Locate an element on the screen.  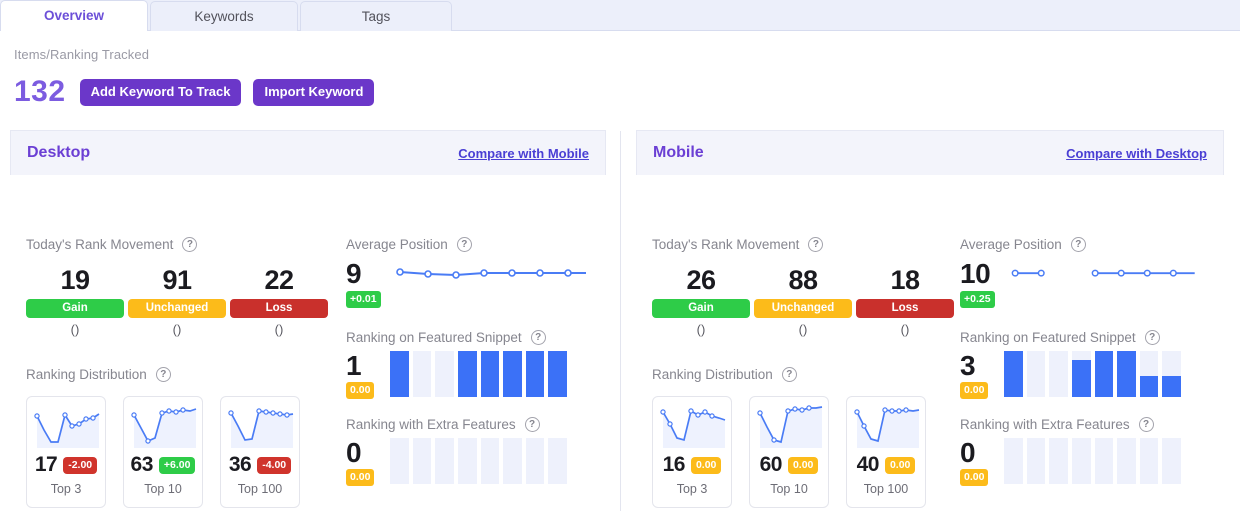
rank-movement-loss-cell: 22 Loss () is located at coordinates (279, 301).